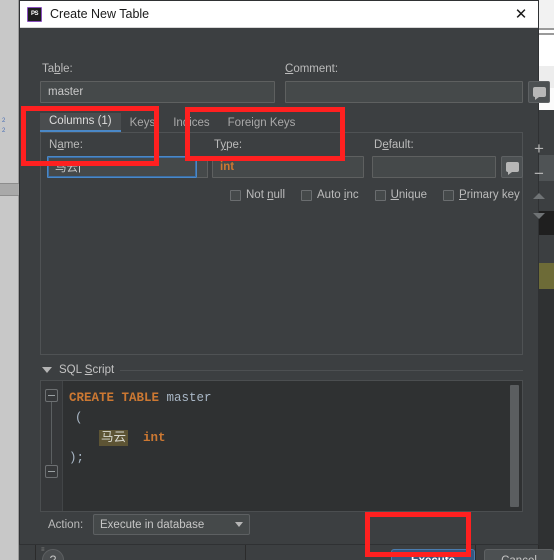 The width and height of the screenshot is (554, 560). I want to click on column-type-value: int, so click(227, 167).